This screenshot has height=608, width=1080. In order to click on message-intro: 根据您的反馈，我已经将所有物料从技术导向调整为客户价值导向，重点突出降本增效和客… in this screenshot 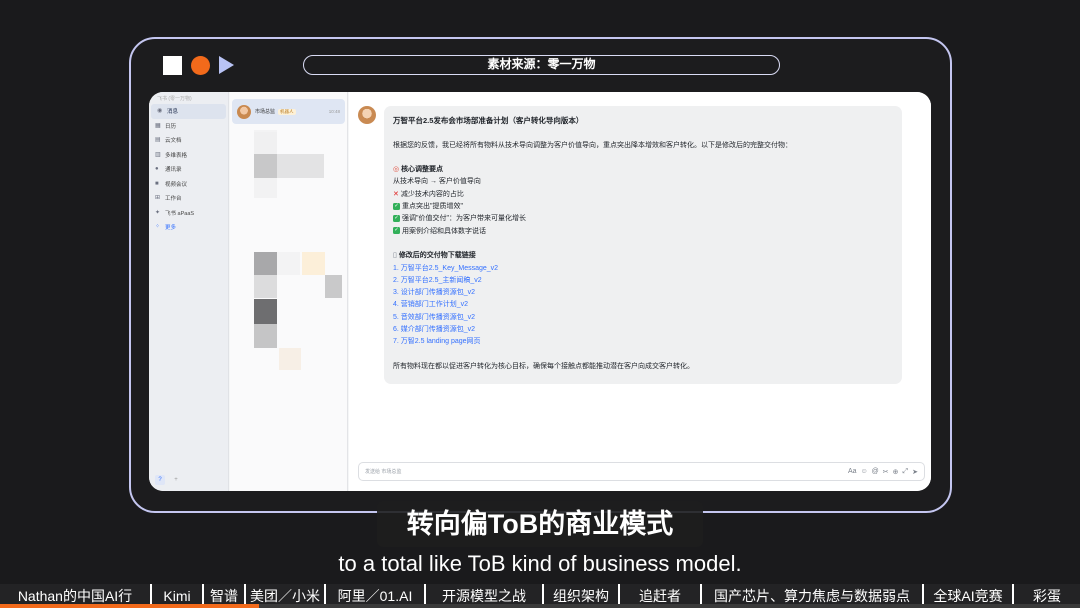, I will do `click(592, 145)`.